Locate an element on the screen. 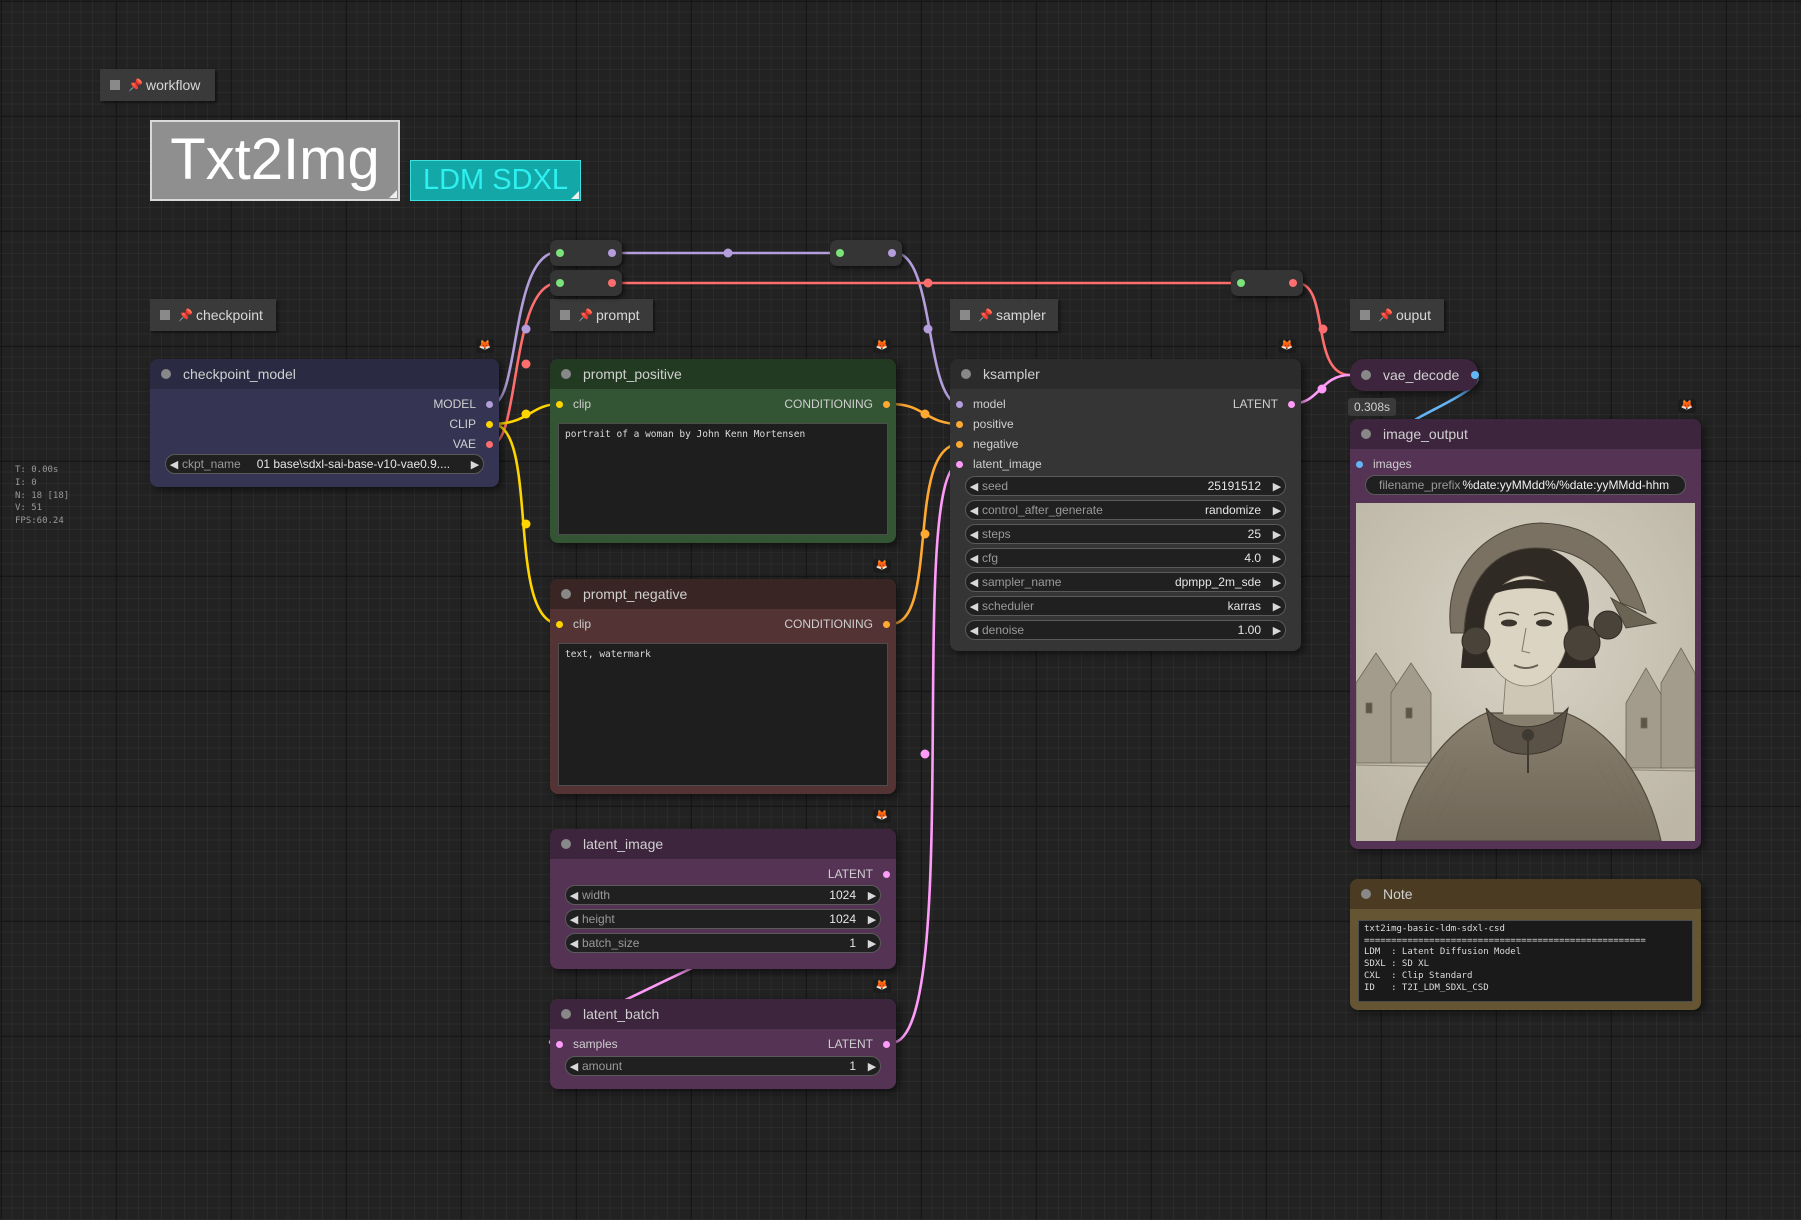 This screenshot has height=1220, width=1801. node-header: vae_decode is located at coordinates (1414, 375).